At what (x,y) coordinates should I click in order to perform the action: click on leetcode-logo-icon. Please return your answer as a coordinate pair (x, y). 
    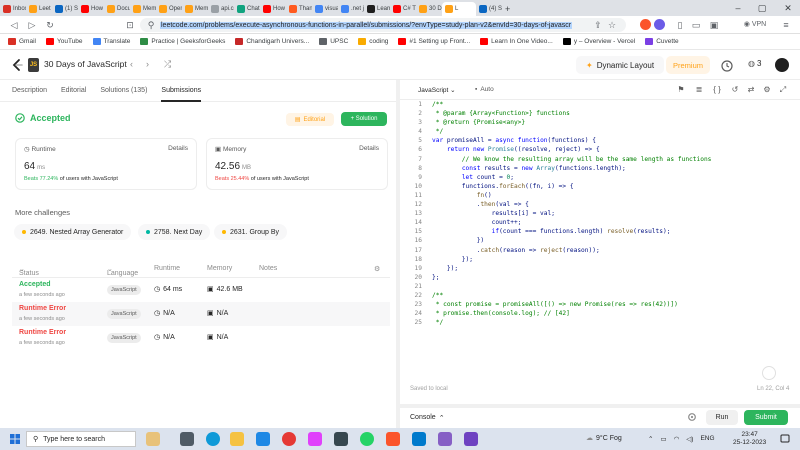
    Looking at the image, I should click on (17, 65).